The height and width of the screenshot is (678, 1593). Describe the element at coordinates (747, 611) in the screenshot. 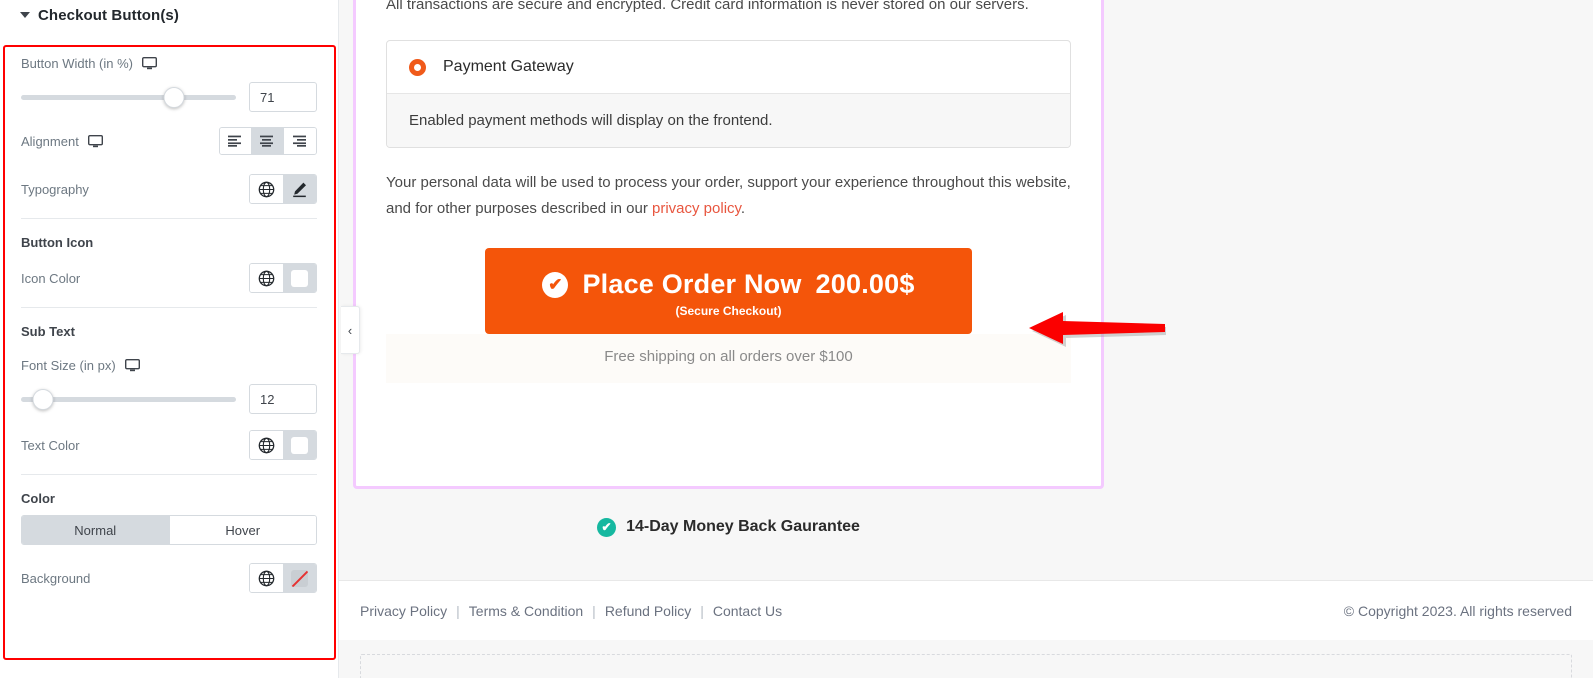

I see `footer-link-contact-us: Contact Us` at that location.